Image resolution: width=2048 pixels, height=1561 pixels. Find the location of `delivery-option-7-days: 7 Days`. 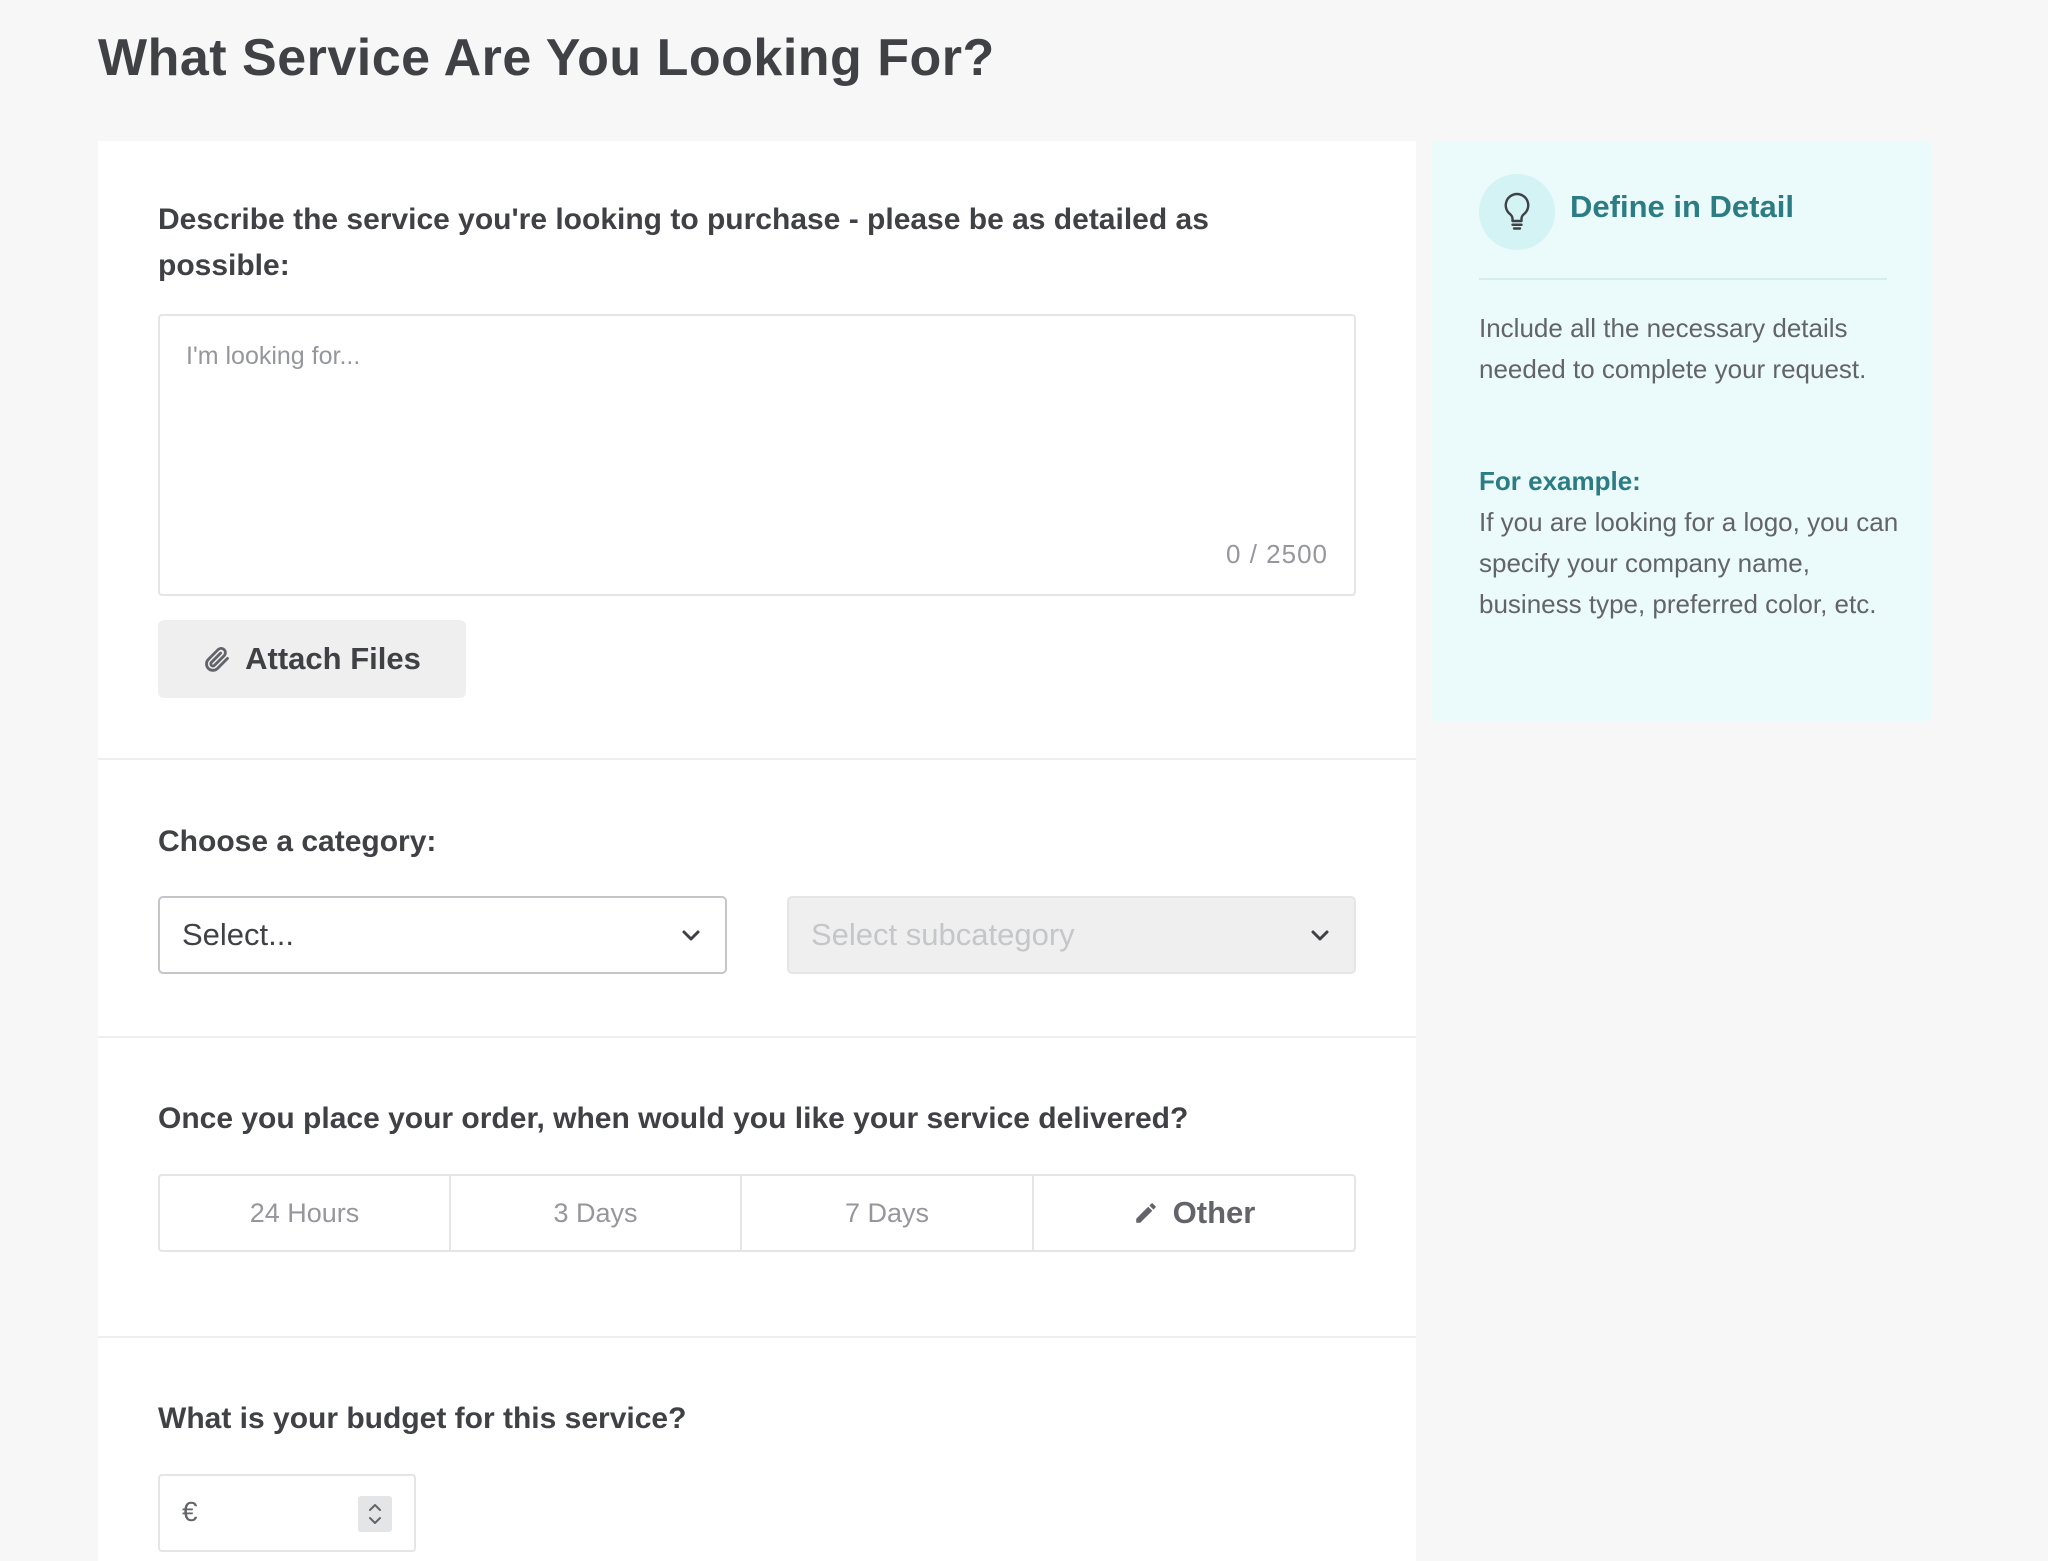

delivery-option-7-days: 7 Days is located at coordinates (888, 1213).